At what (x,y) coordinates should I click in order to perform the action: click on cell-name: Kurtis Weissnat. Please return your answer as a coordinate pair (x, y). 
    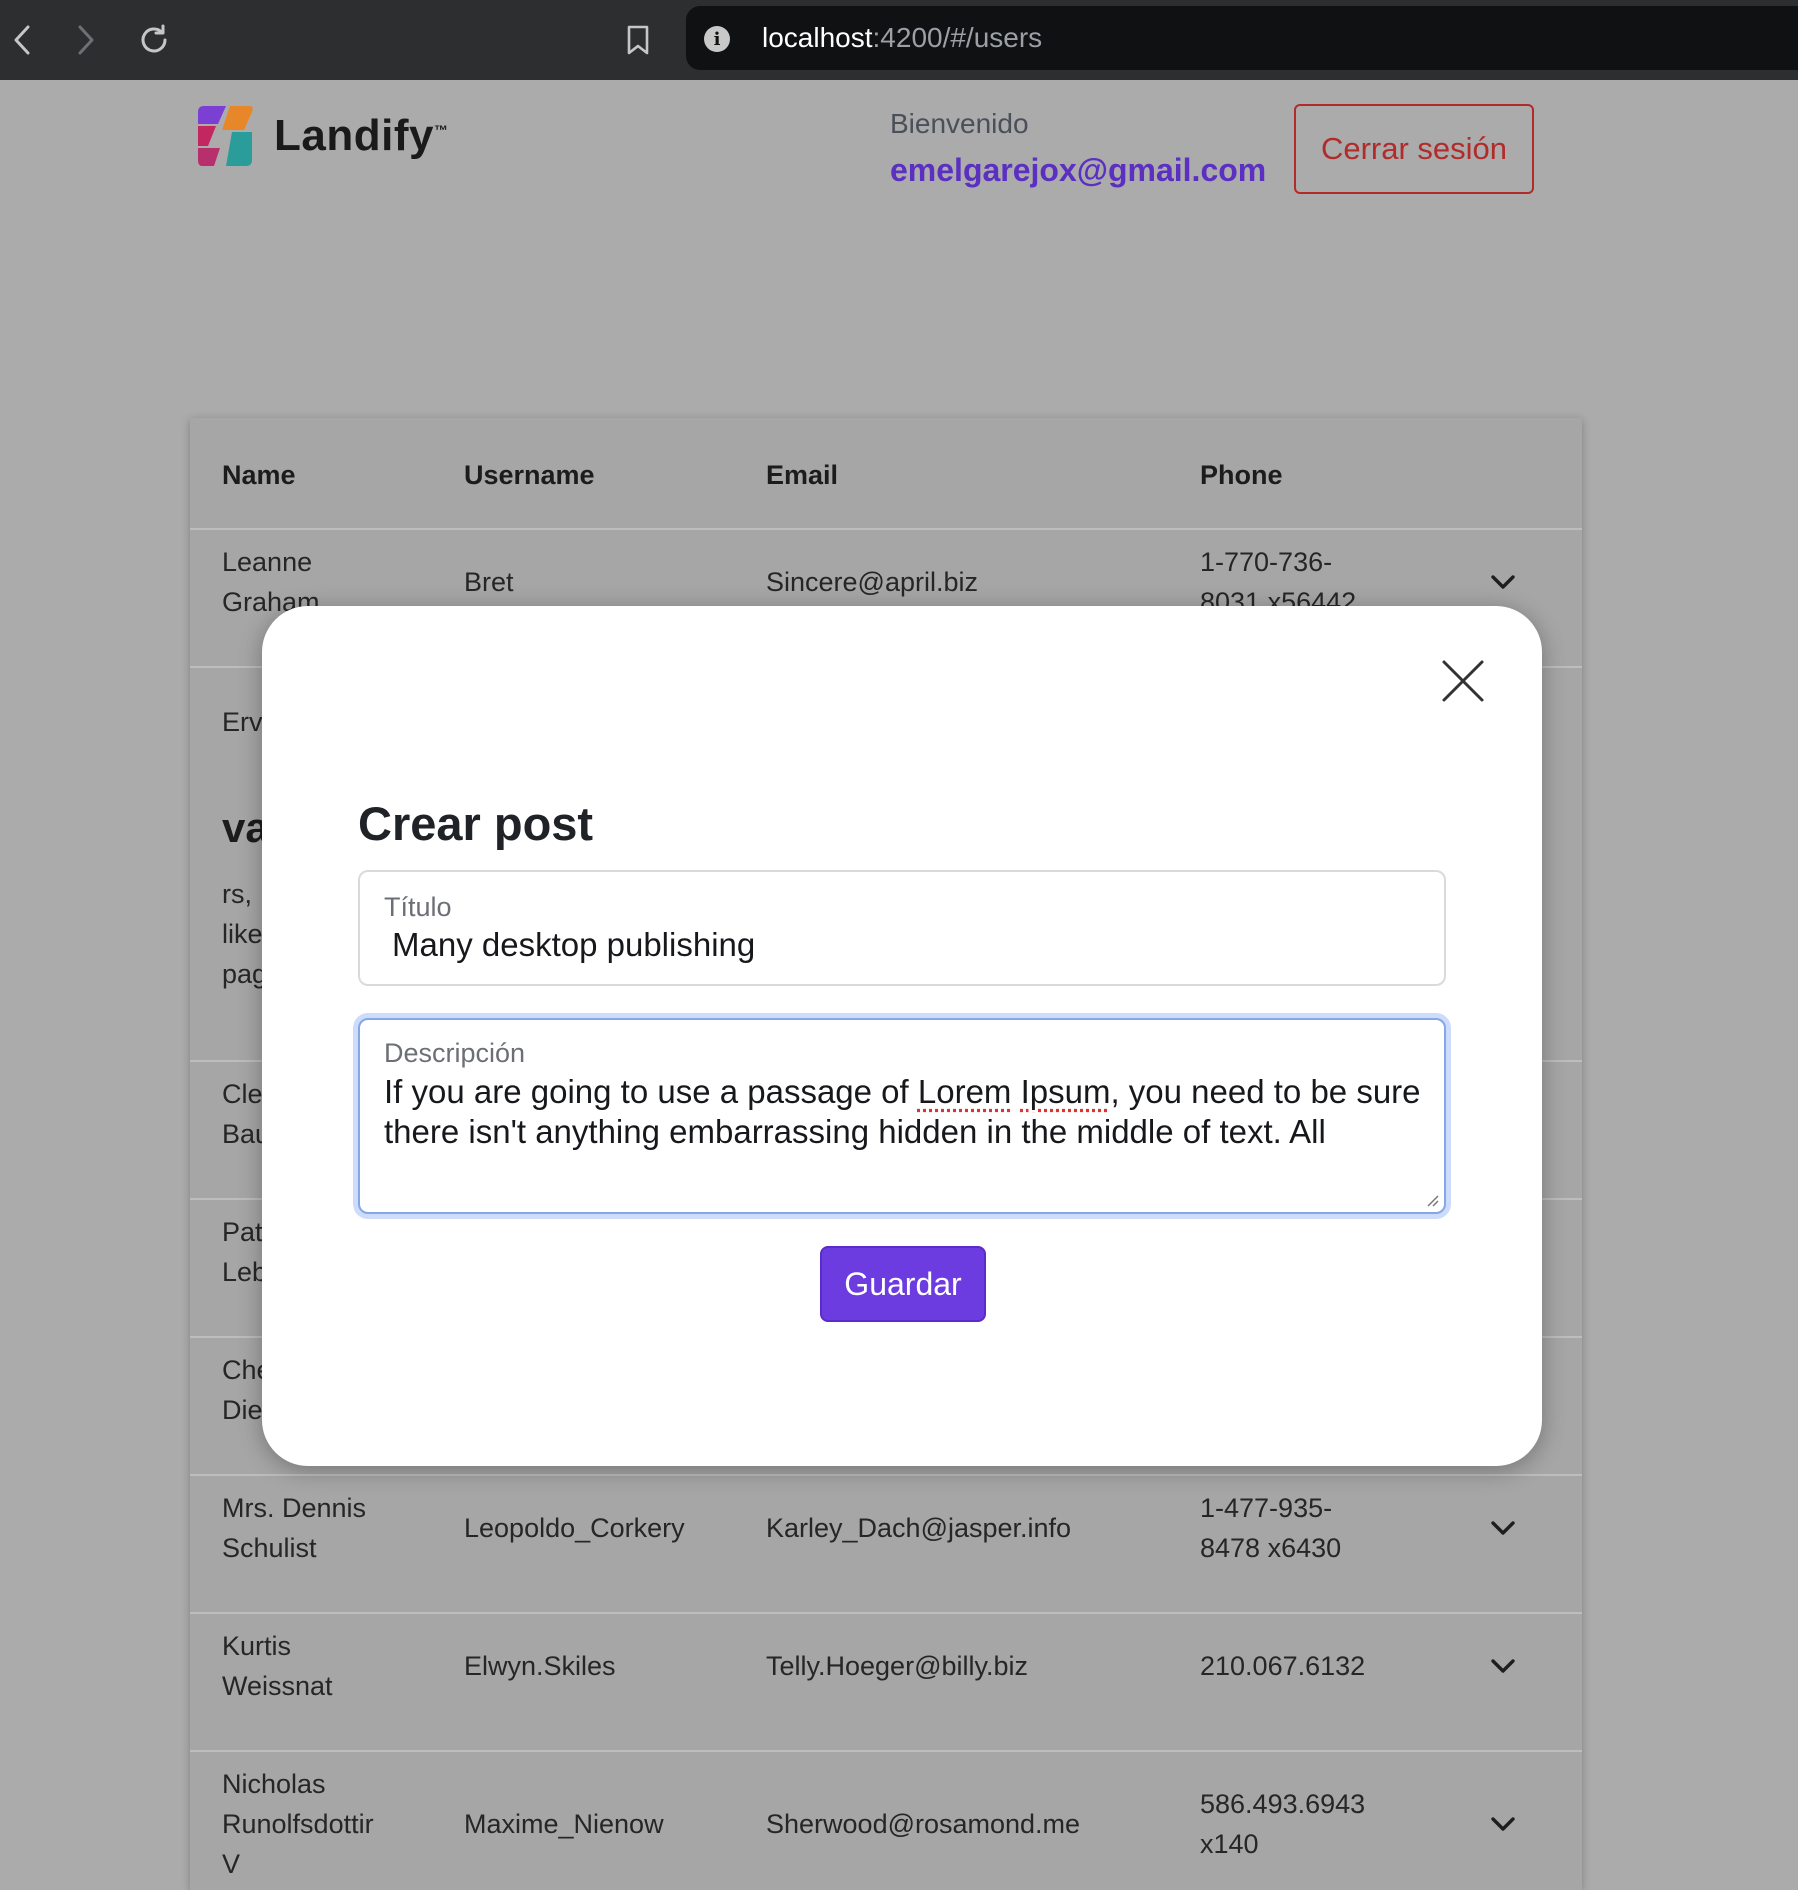
    Looking at the image, I should click on (277, 1666).